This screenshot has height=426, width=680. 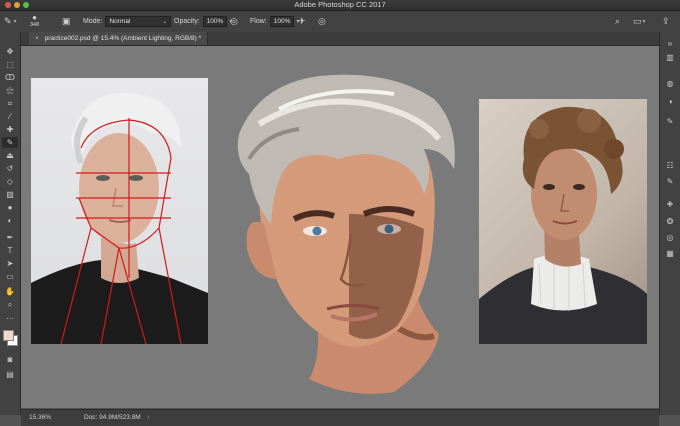 I want to click on workspace-switcher: ▭ ▾, so click(x=639, y=21).